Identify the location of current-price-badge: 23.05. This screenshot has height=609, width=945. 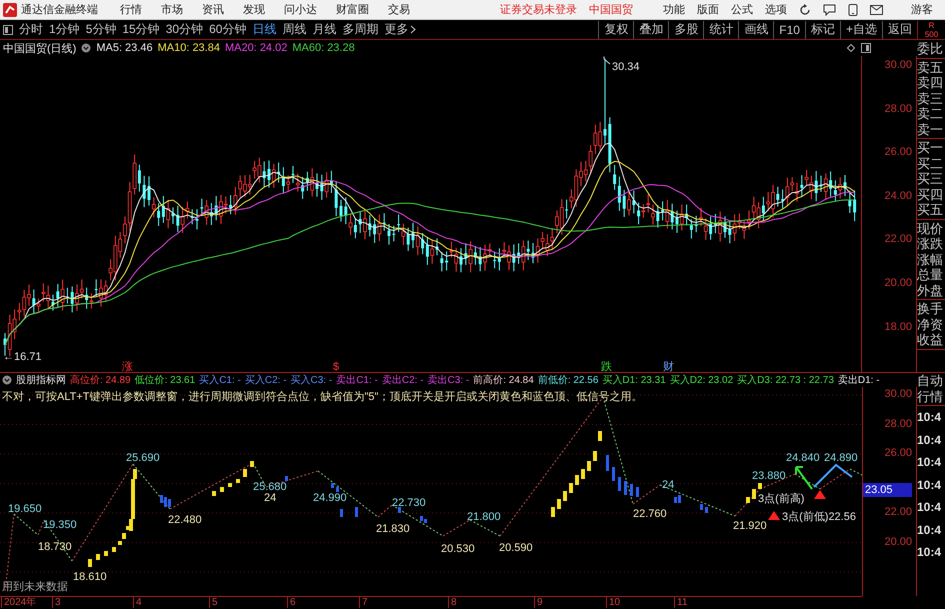
(887, 490).